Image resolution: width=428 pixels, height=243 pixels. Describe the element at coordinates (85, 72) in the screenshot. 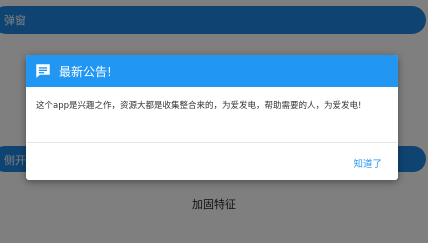

I see `dialog-title: 最新公告!` at that location.